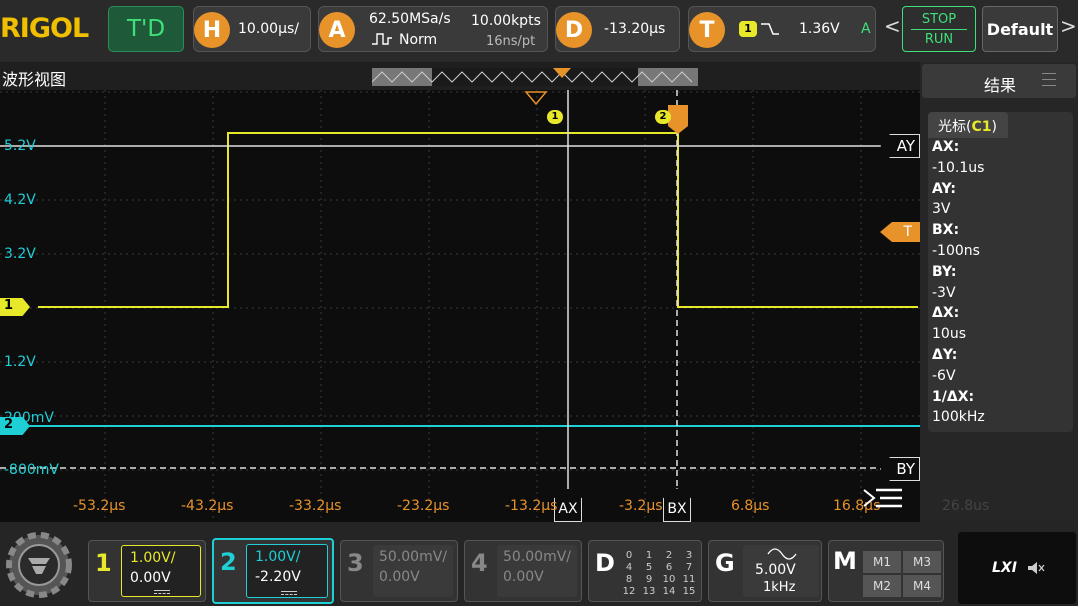 The height and width of the screenshot is (606, 1078). I want to click on faded-time-readout: 26.8us, so click(966, 506).